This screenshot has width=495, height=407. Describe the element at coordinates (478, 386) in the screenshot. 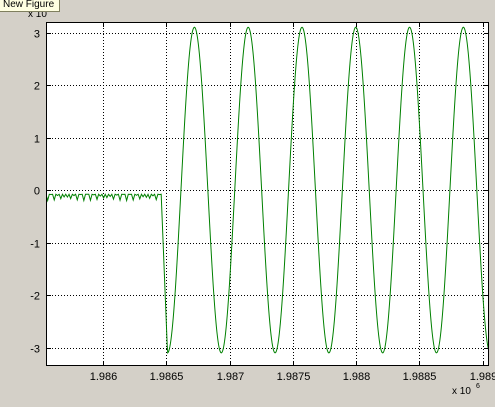

I see `x-exponent-superscript: 6` at that location.